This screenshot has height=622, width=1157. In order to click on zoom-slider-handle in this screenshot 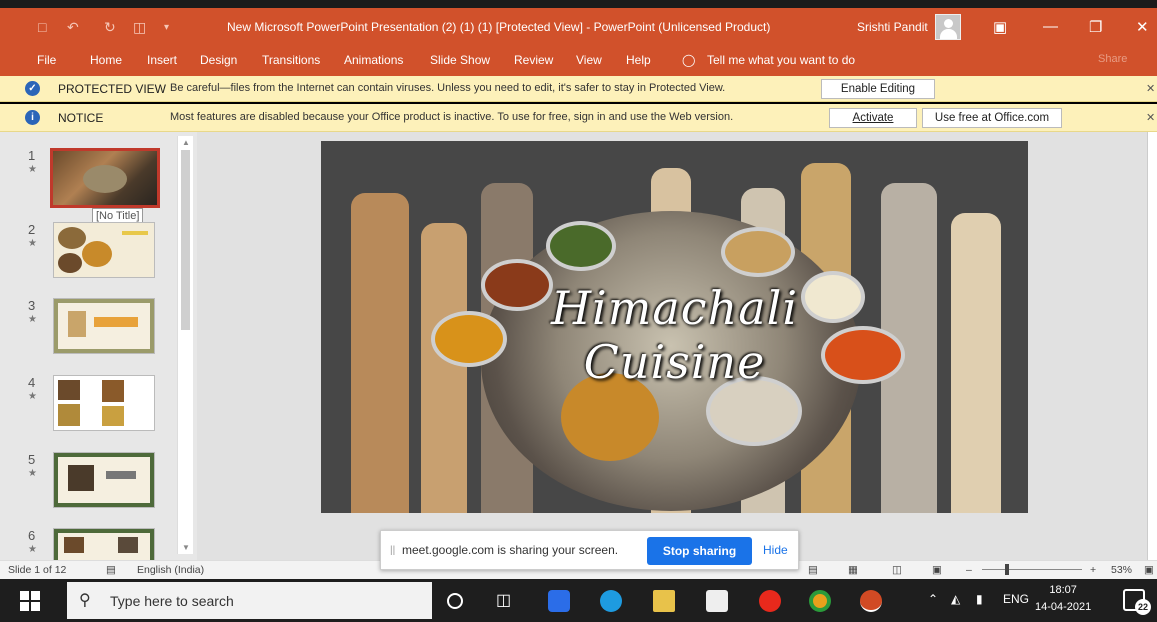, I will do `click(1007, 569)`.